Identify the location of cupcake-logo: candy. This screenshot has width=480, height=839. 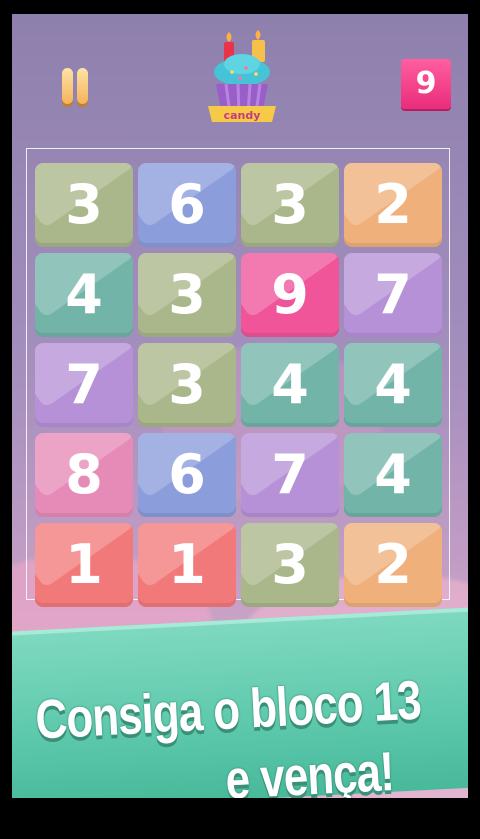
(242, 76).